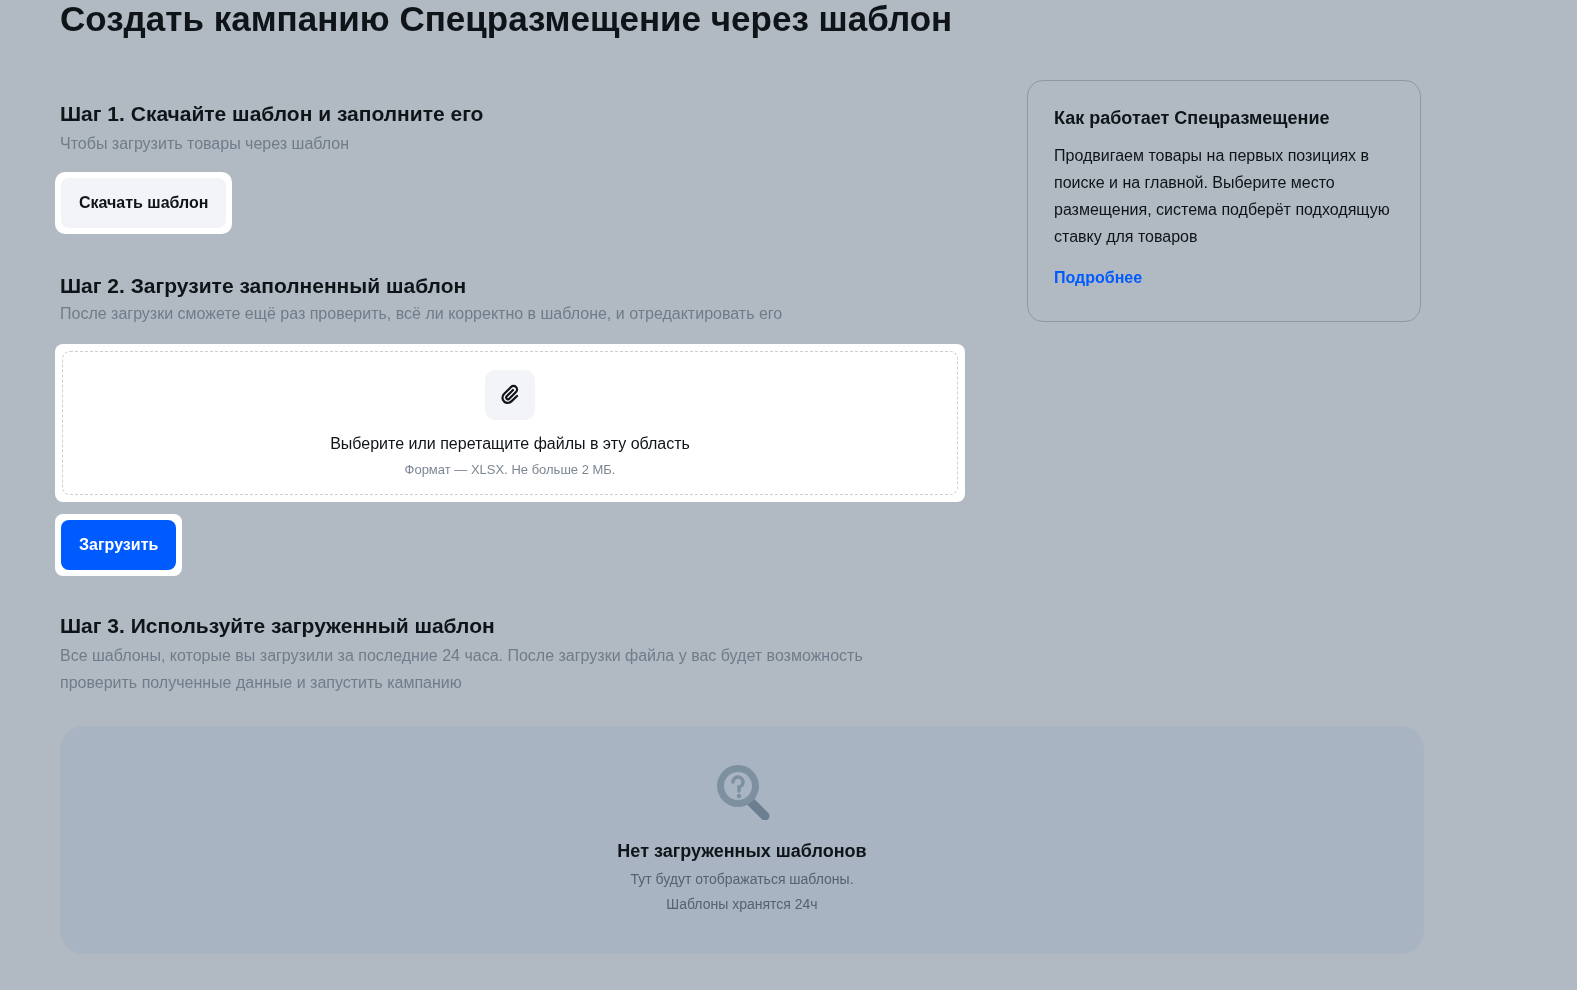 Image resolution: width=1577 pixels, height=990 pixels. What do you see at coordinates (510, 444) in the screenshot?
I see `drop-zone-label: Выберите или перетащите файлы в эту область` at bounding box center [510, 444].